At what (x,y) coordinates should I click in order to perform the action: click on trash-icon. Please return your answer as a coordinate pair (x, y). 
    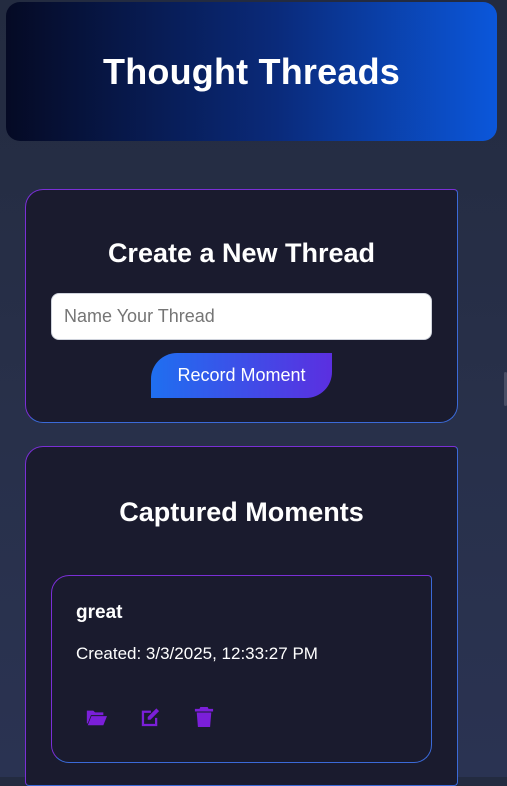
    Looking at the image, I should click on (204, 717).